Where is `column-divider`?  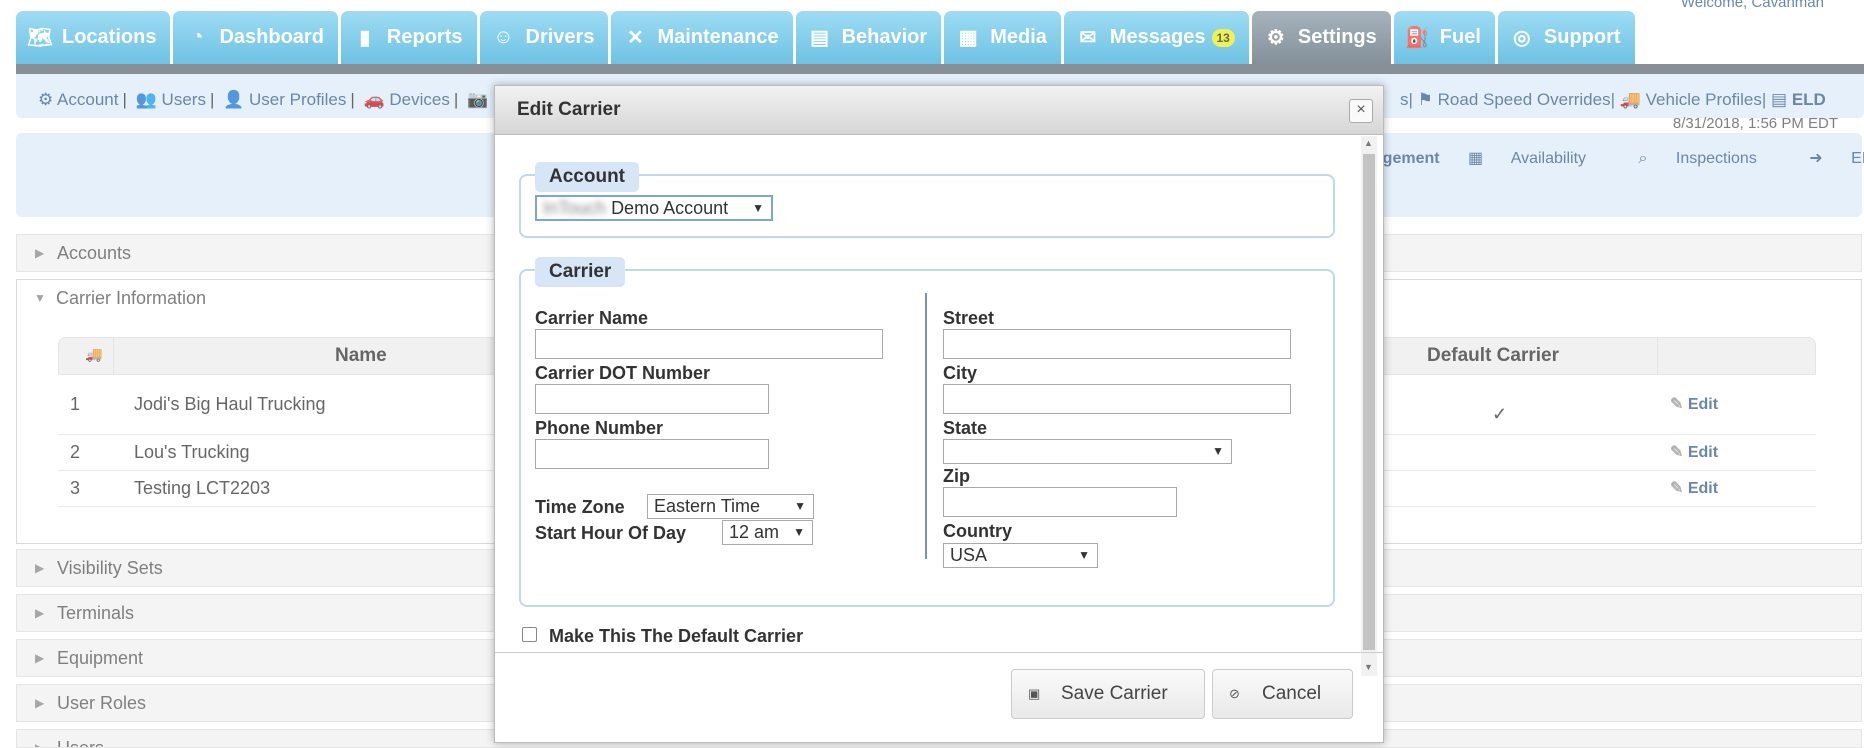 column-divider is located at coordinates (926, 426).